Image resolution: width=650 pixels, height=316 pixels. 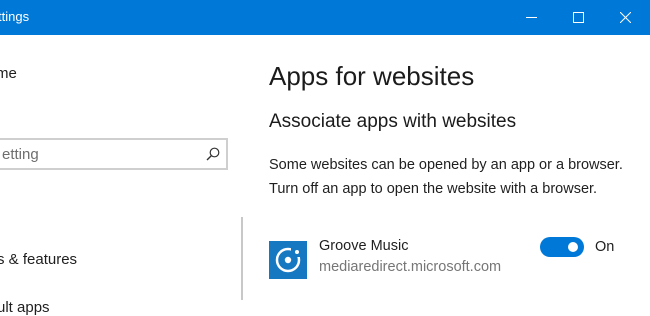 I want to click on app-url: mediaredirect.microsoft.com, so click(x=410, y=267).